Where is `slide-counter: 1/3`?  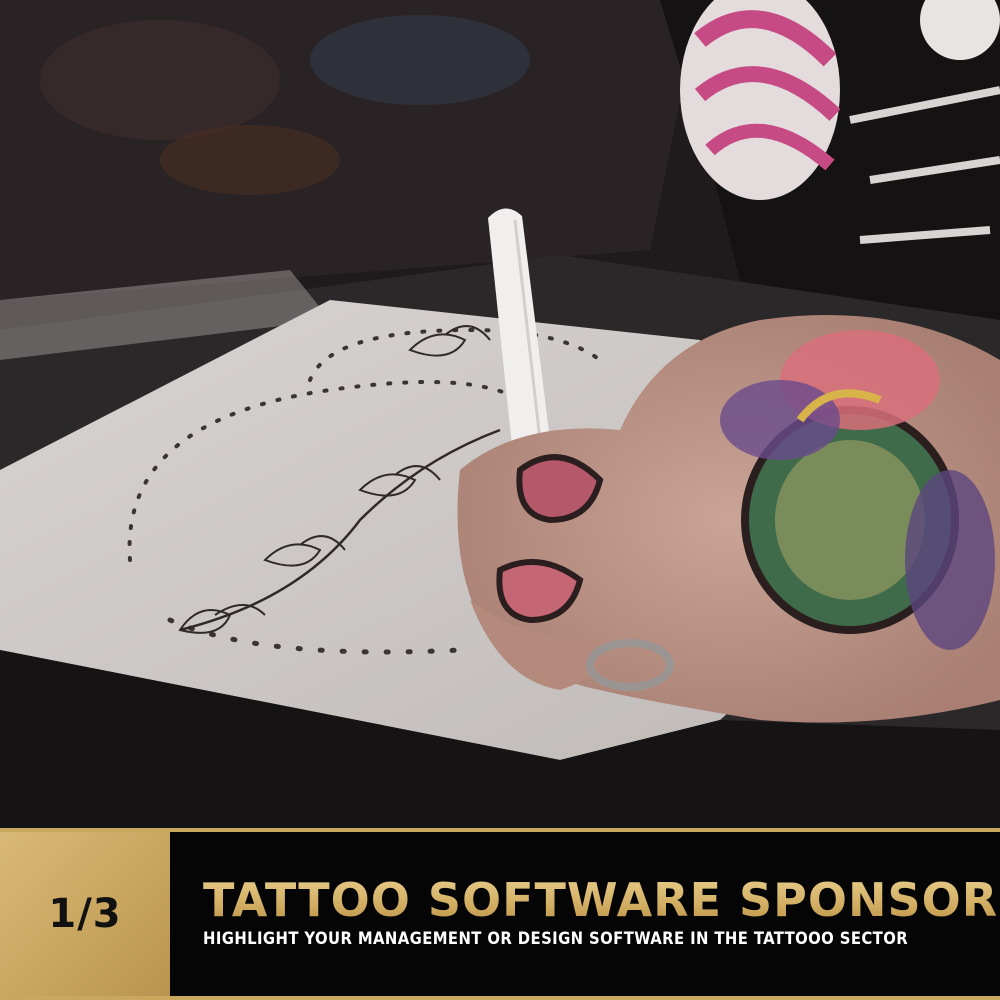 slide-counter: 1/3 is located at coordinates (85, 914).